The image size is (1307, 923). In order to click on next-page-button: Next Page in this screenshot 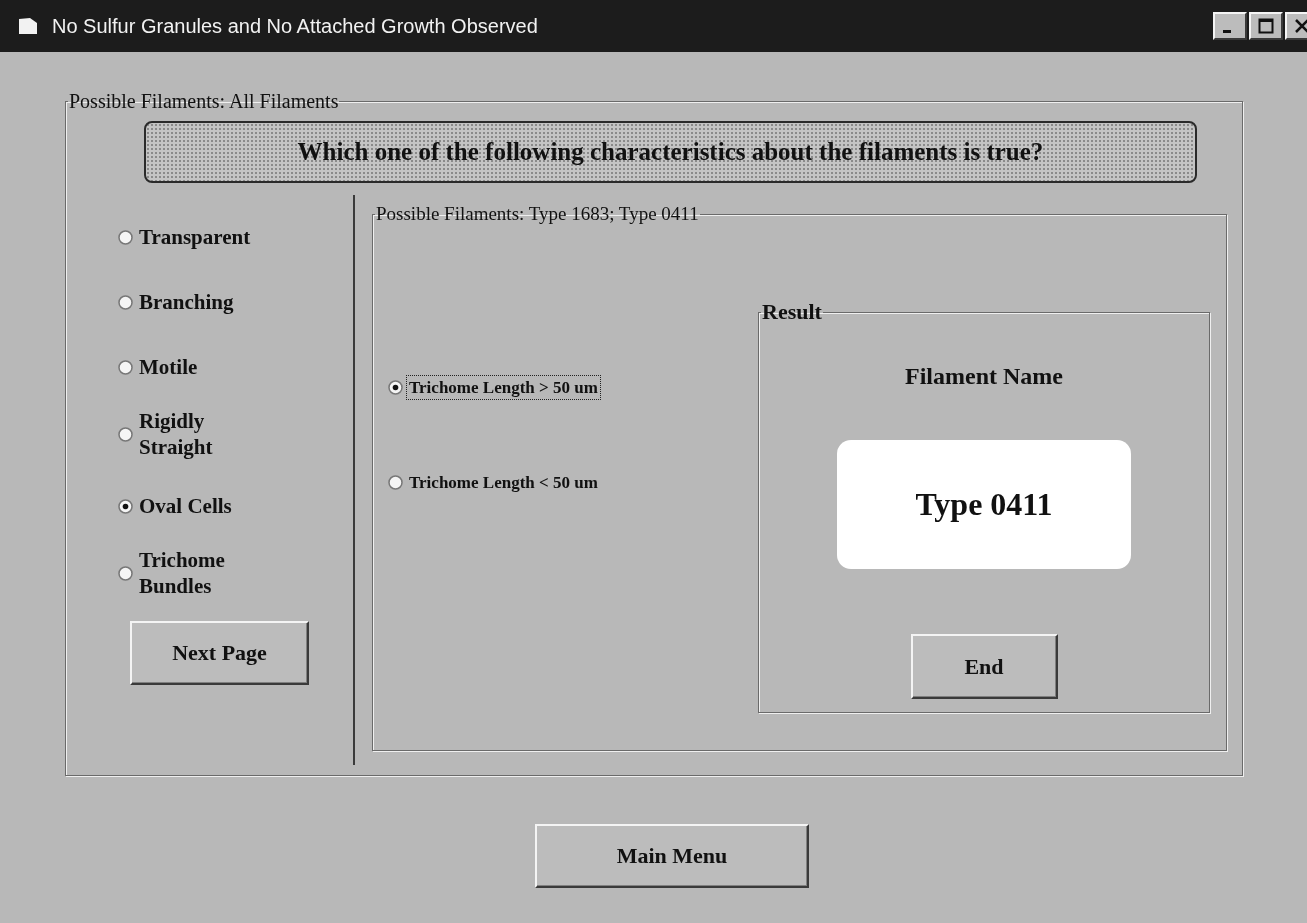, I will do `click(219, 653)`.